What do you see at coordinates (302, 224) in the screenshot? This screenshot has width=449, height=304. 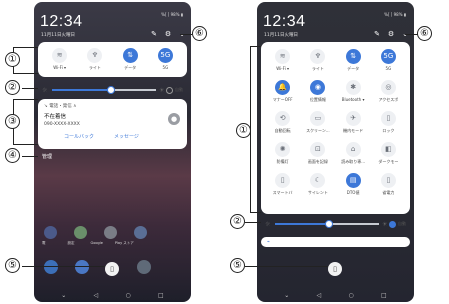 I see `brightness-fill` at bounding box center [302, 224].